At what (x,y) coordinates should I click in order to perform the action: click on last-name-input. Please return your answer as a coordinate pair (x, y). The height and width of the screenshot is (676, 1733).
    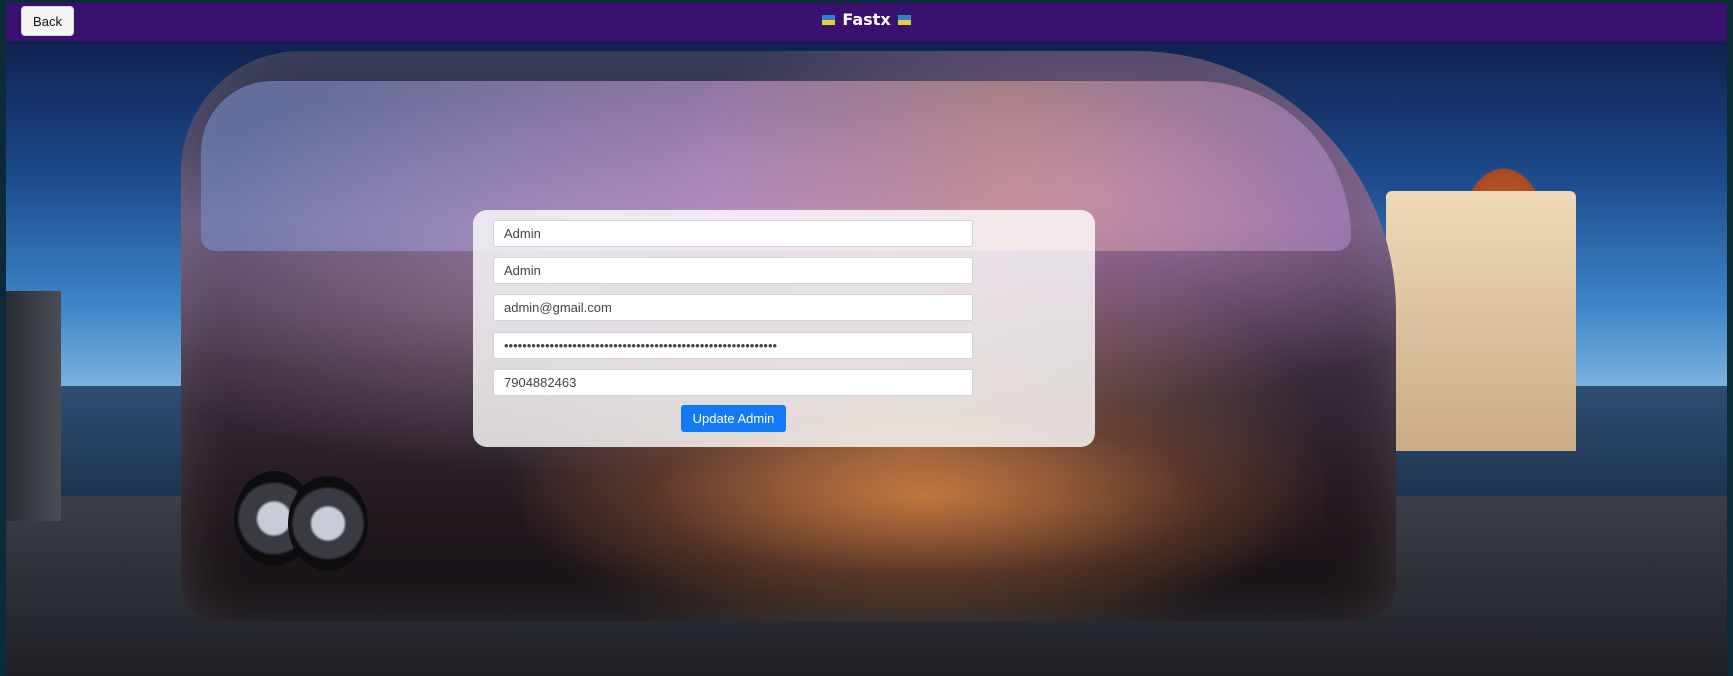
    Looking at the image, I should click on (733, 270).